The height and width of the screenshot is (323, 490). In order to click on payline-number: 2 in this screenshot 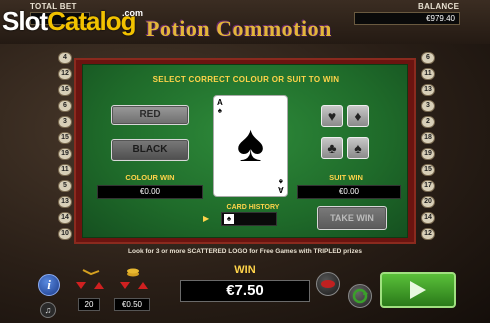, I will do `click(428, 122)`.